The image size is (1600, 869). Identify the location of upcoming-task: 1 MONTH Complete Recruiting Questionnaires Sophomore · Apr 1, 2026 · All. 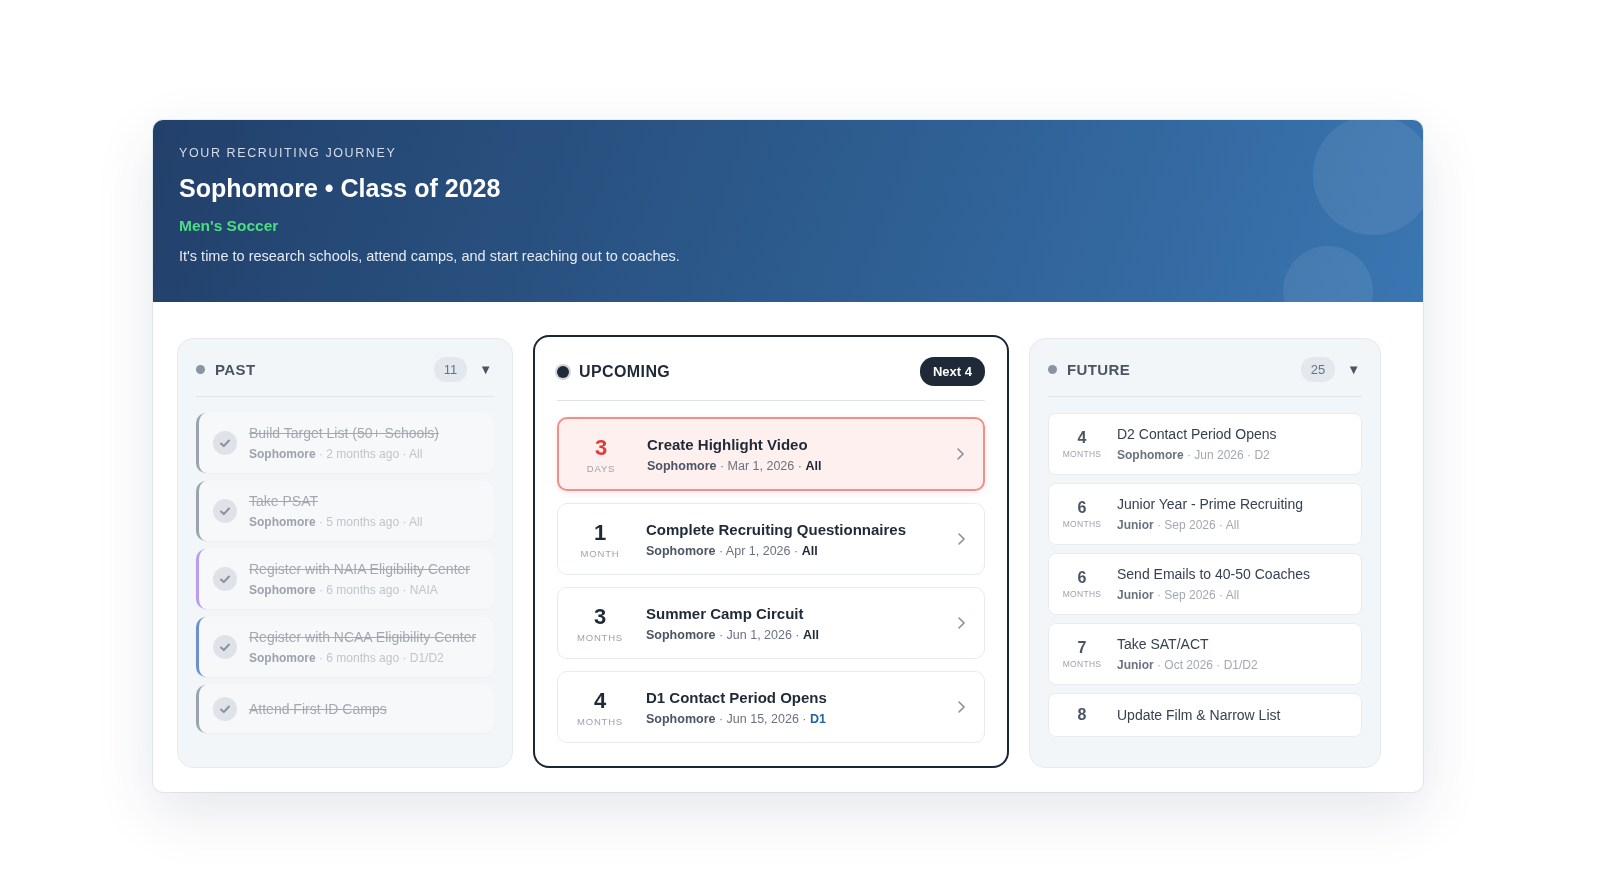
(771, 539).